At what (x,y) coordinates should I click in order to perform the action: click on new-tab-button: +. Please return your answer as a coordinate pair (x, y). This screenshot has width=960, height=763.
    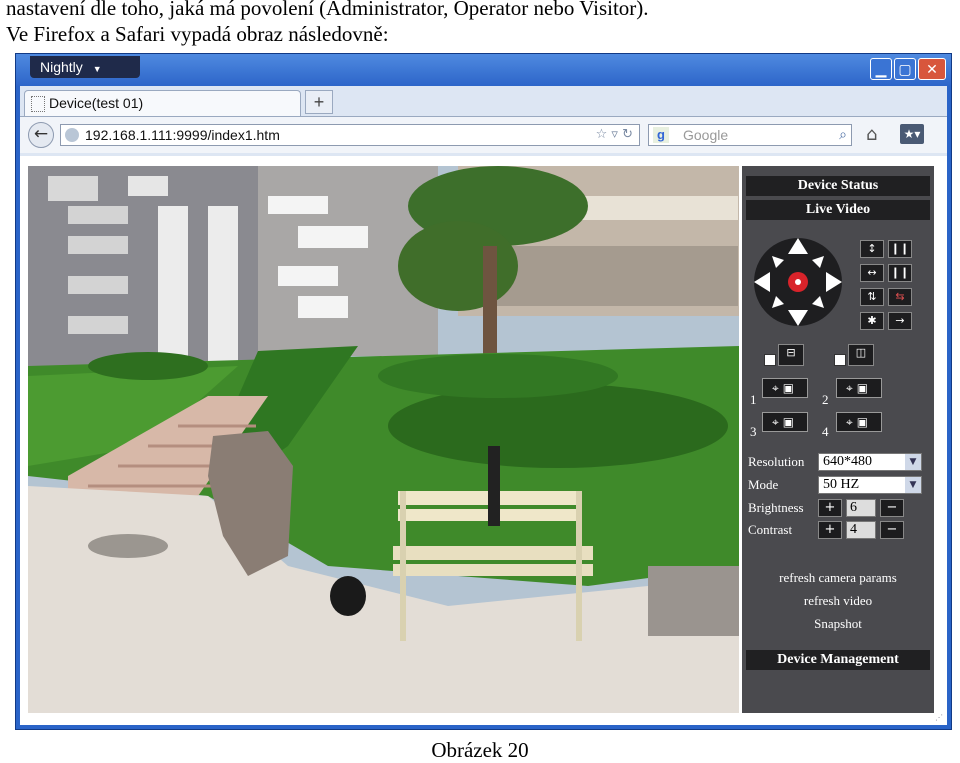
    Looking at the image, I should click on (319, 102).